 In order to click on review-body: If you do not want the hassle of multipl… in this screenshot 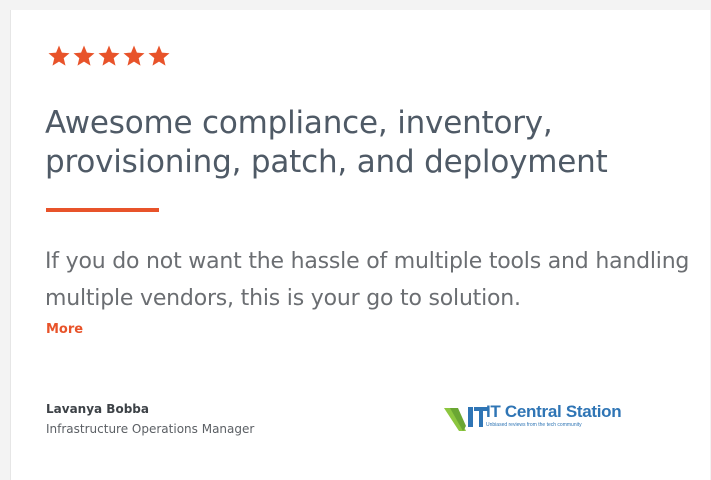, I will do `click(367, 280)`.